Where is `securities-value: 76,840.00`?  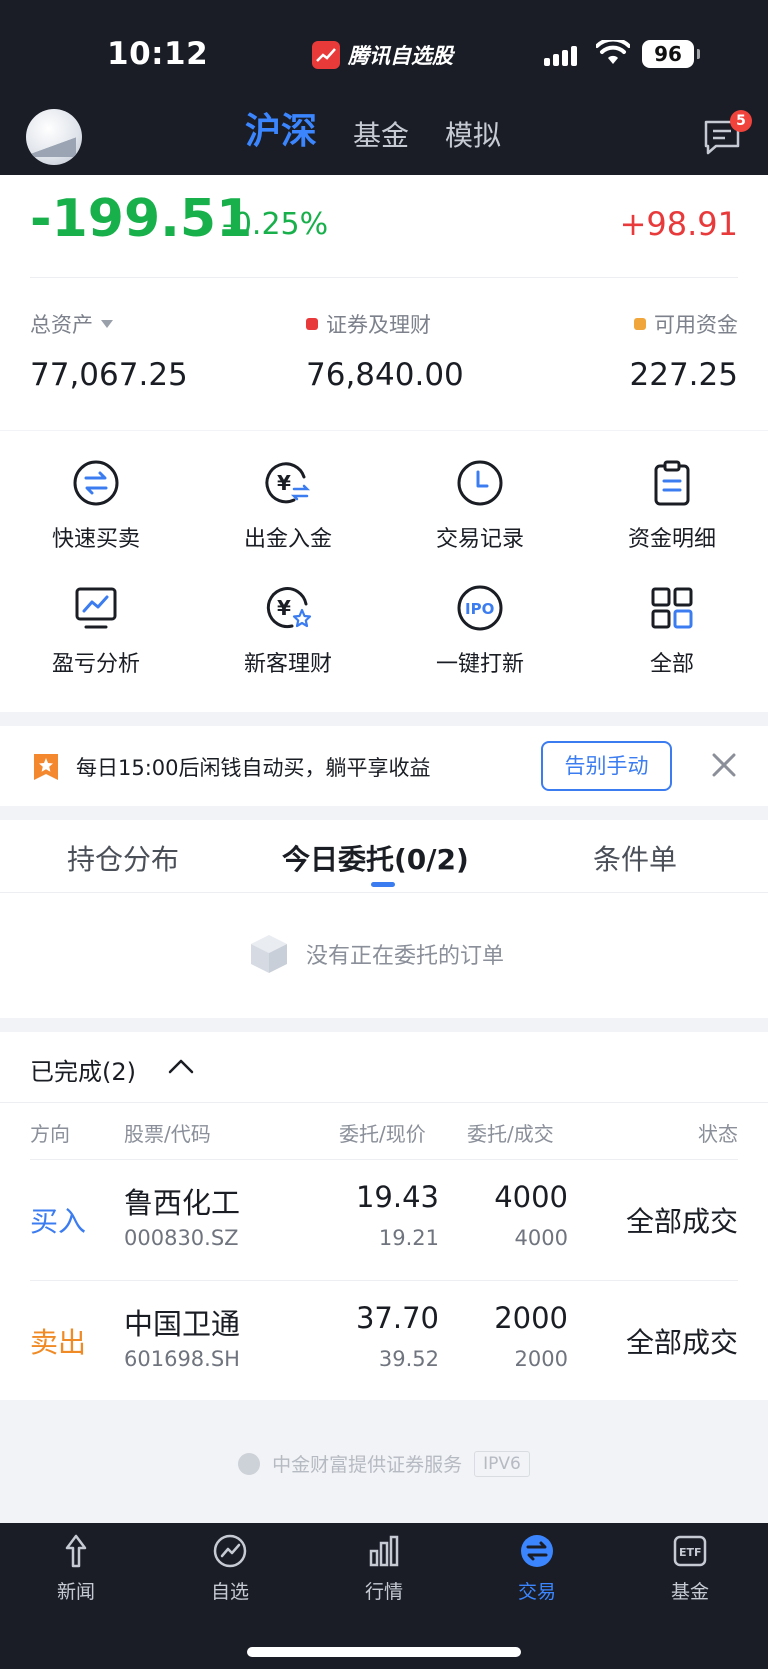 securities-value: 76,840.00 is located at coordinates (385, 375).